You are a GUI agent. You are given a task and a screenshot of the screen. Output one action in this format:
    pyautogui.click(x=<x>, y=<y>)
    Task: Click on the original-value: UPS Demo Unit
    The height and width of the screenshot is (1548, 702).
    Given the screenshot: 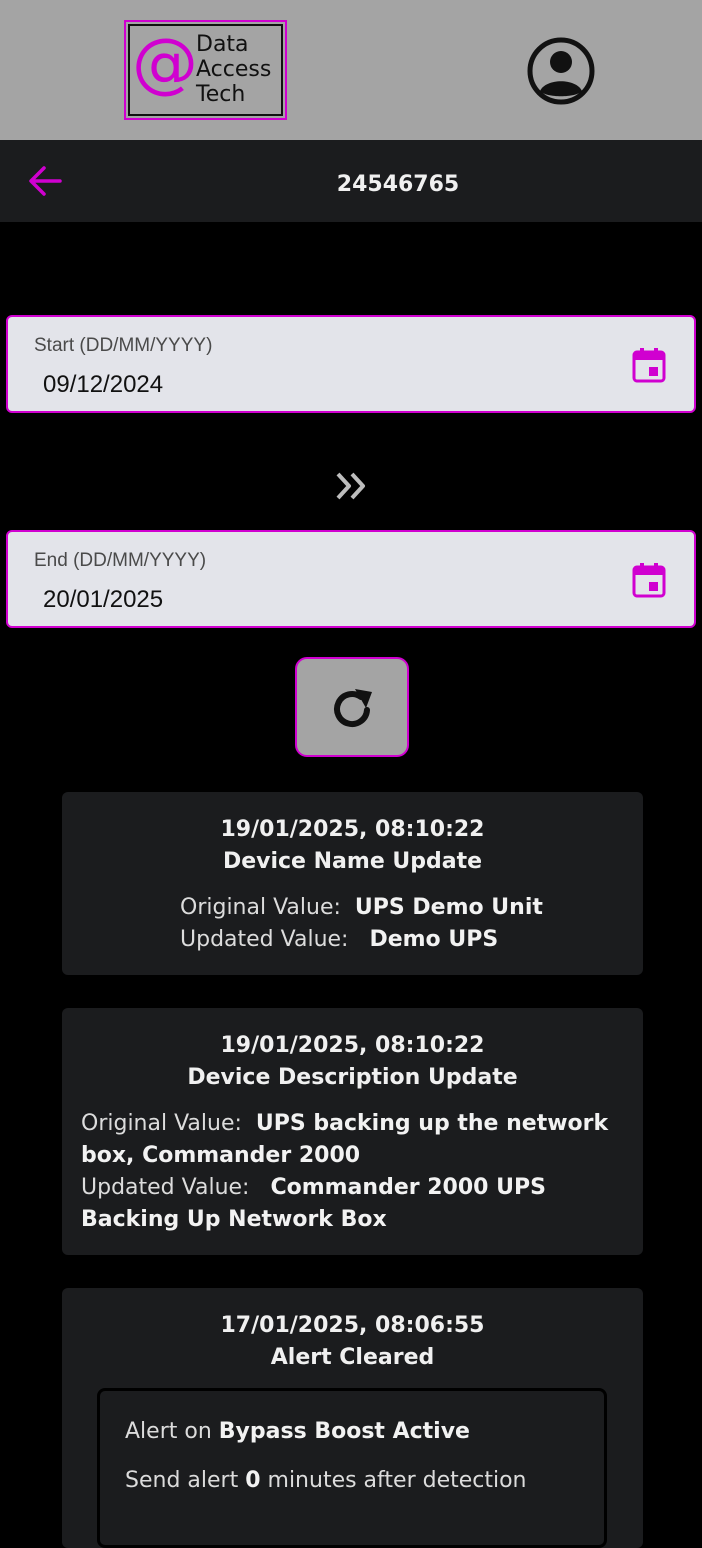 What is the action you would take?
    pyautogui.click(x=448, y=907)
    